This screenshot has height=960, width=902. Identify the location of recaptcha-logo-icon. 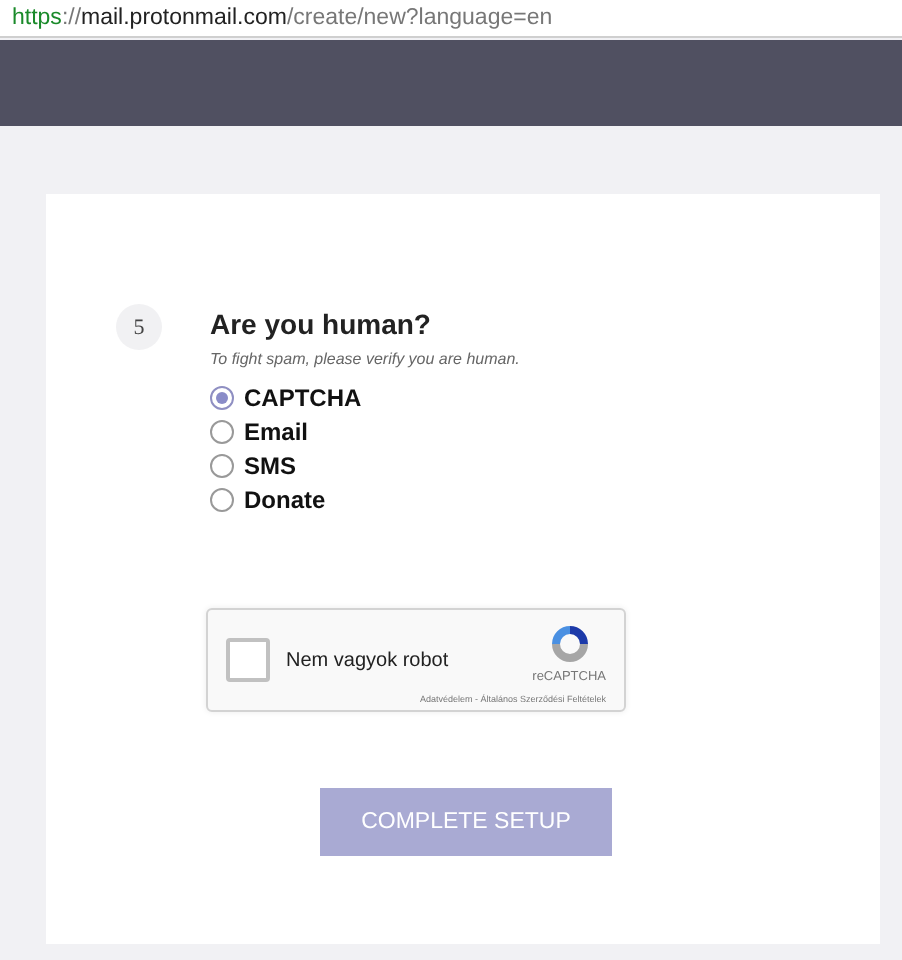
(569, 644).